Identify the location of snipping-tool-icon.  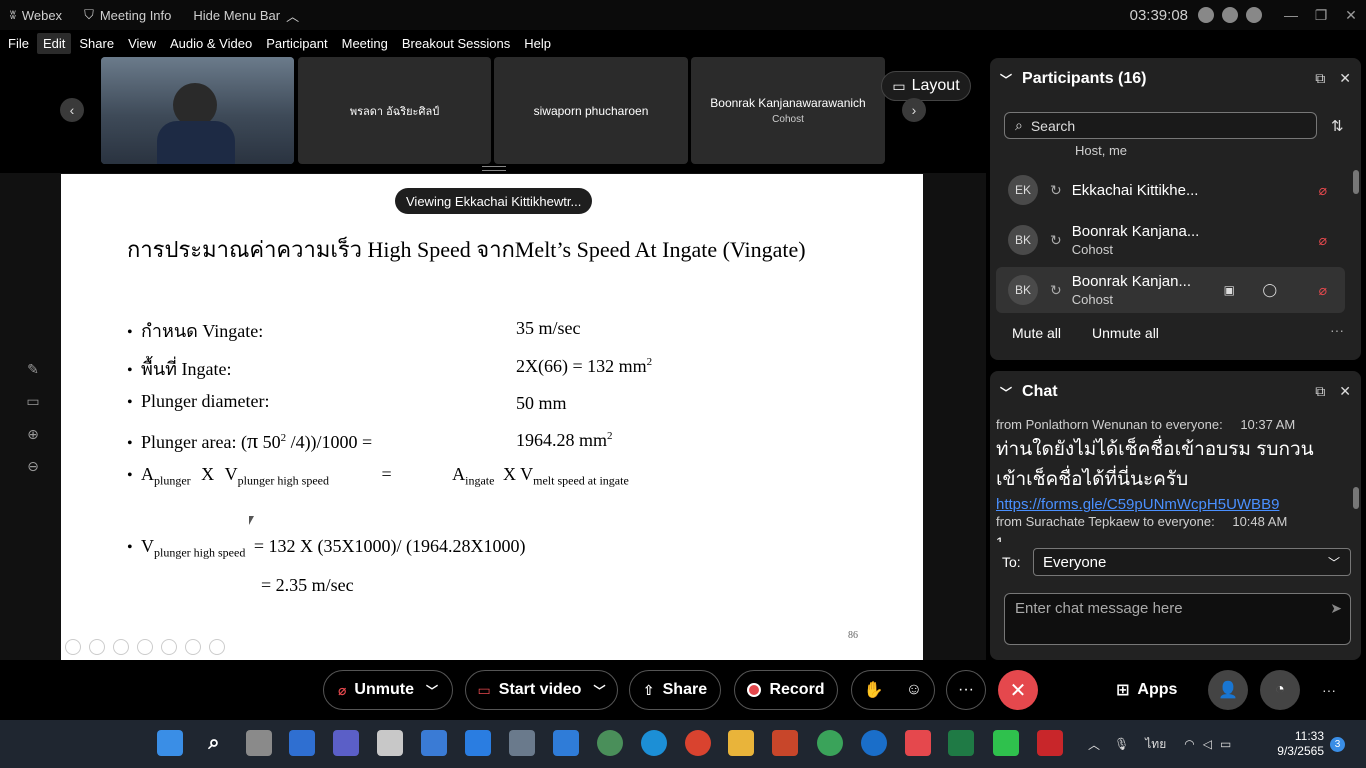
(390, 743).